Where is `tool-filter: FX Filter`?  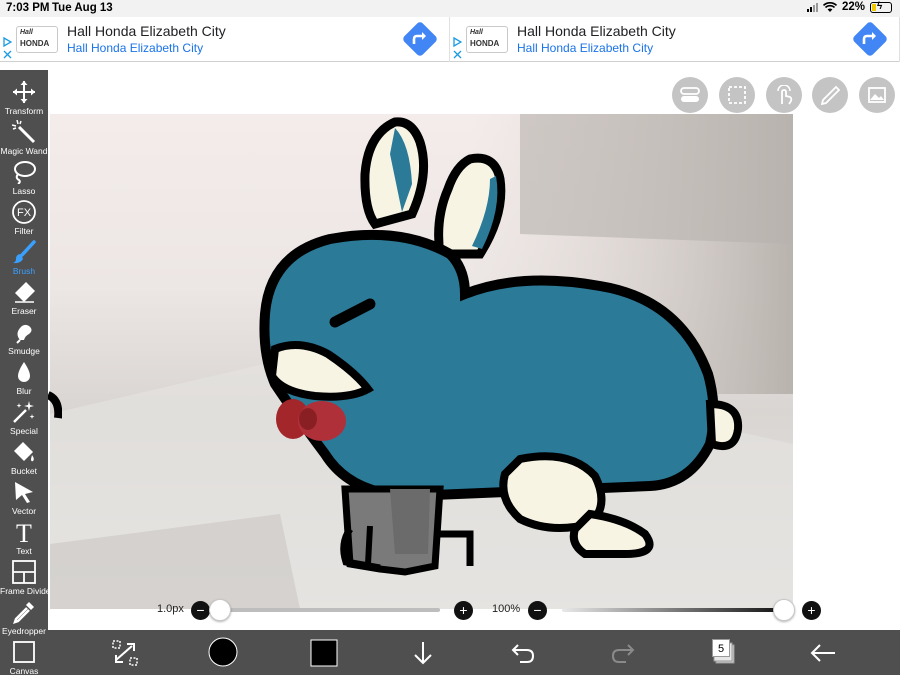 tool-filter: FX Filter is located at coordinates (24, 215).